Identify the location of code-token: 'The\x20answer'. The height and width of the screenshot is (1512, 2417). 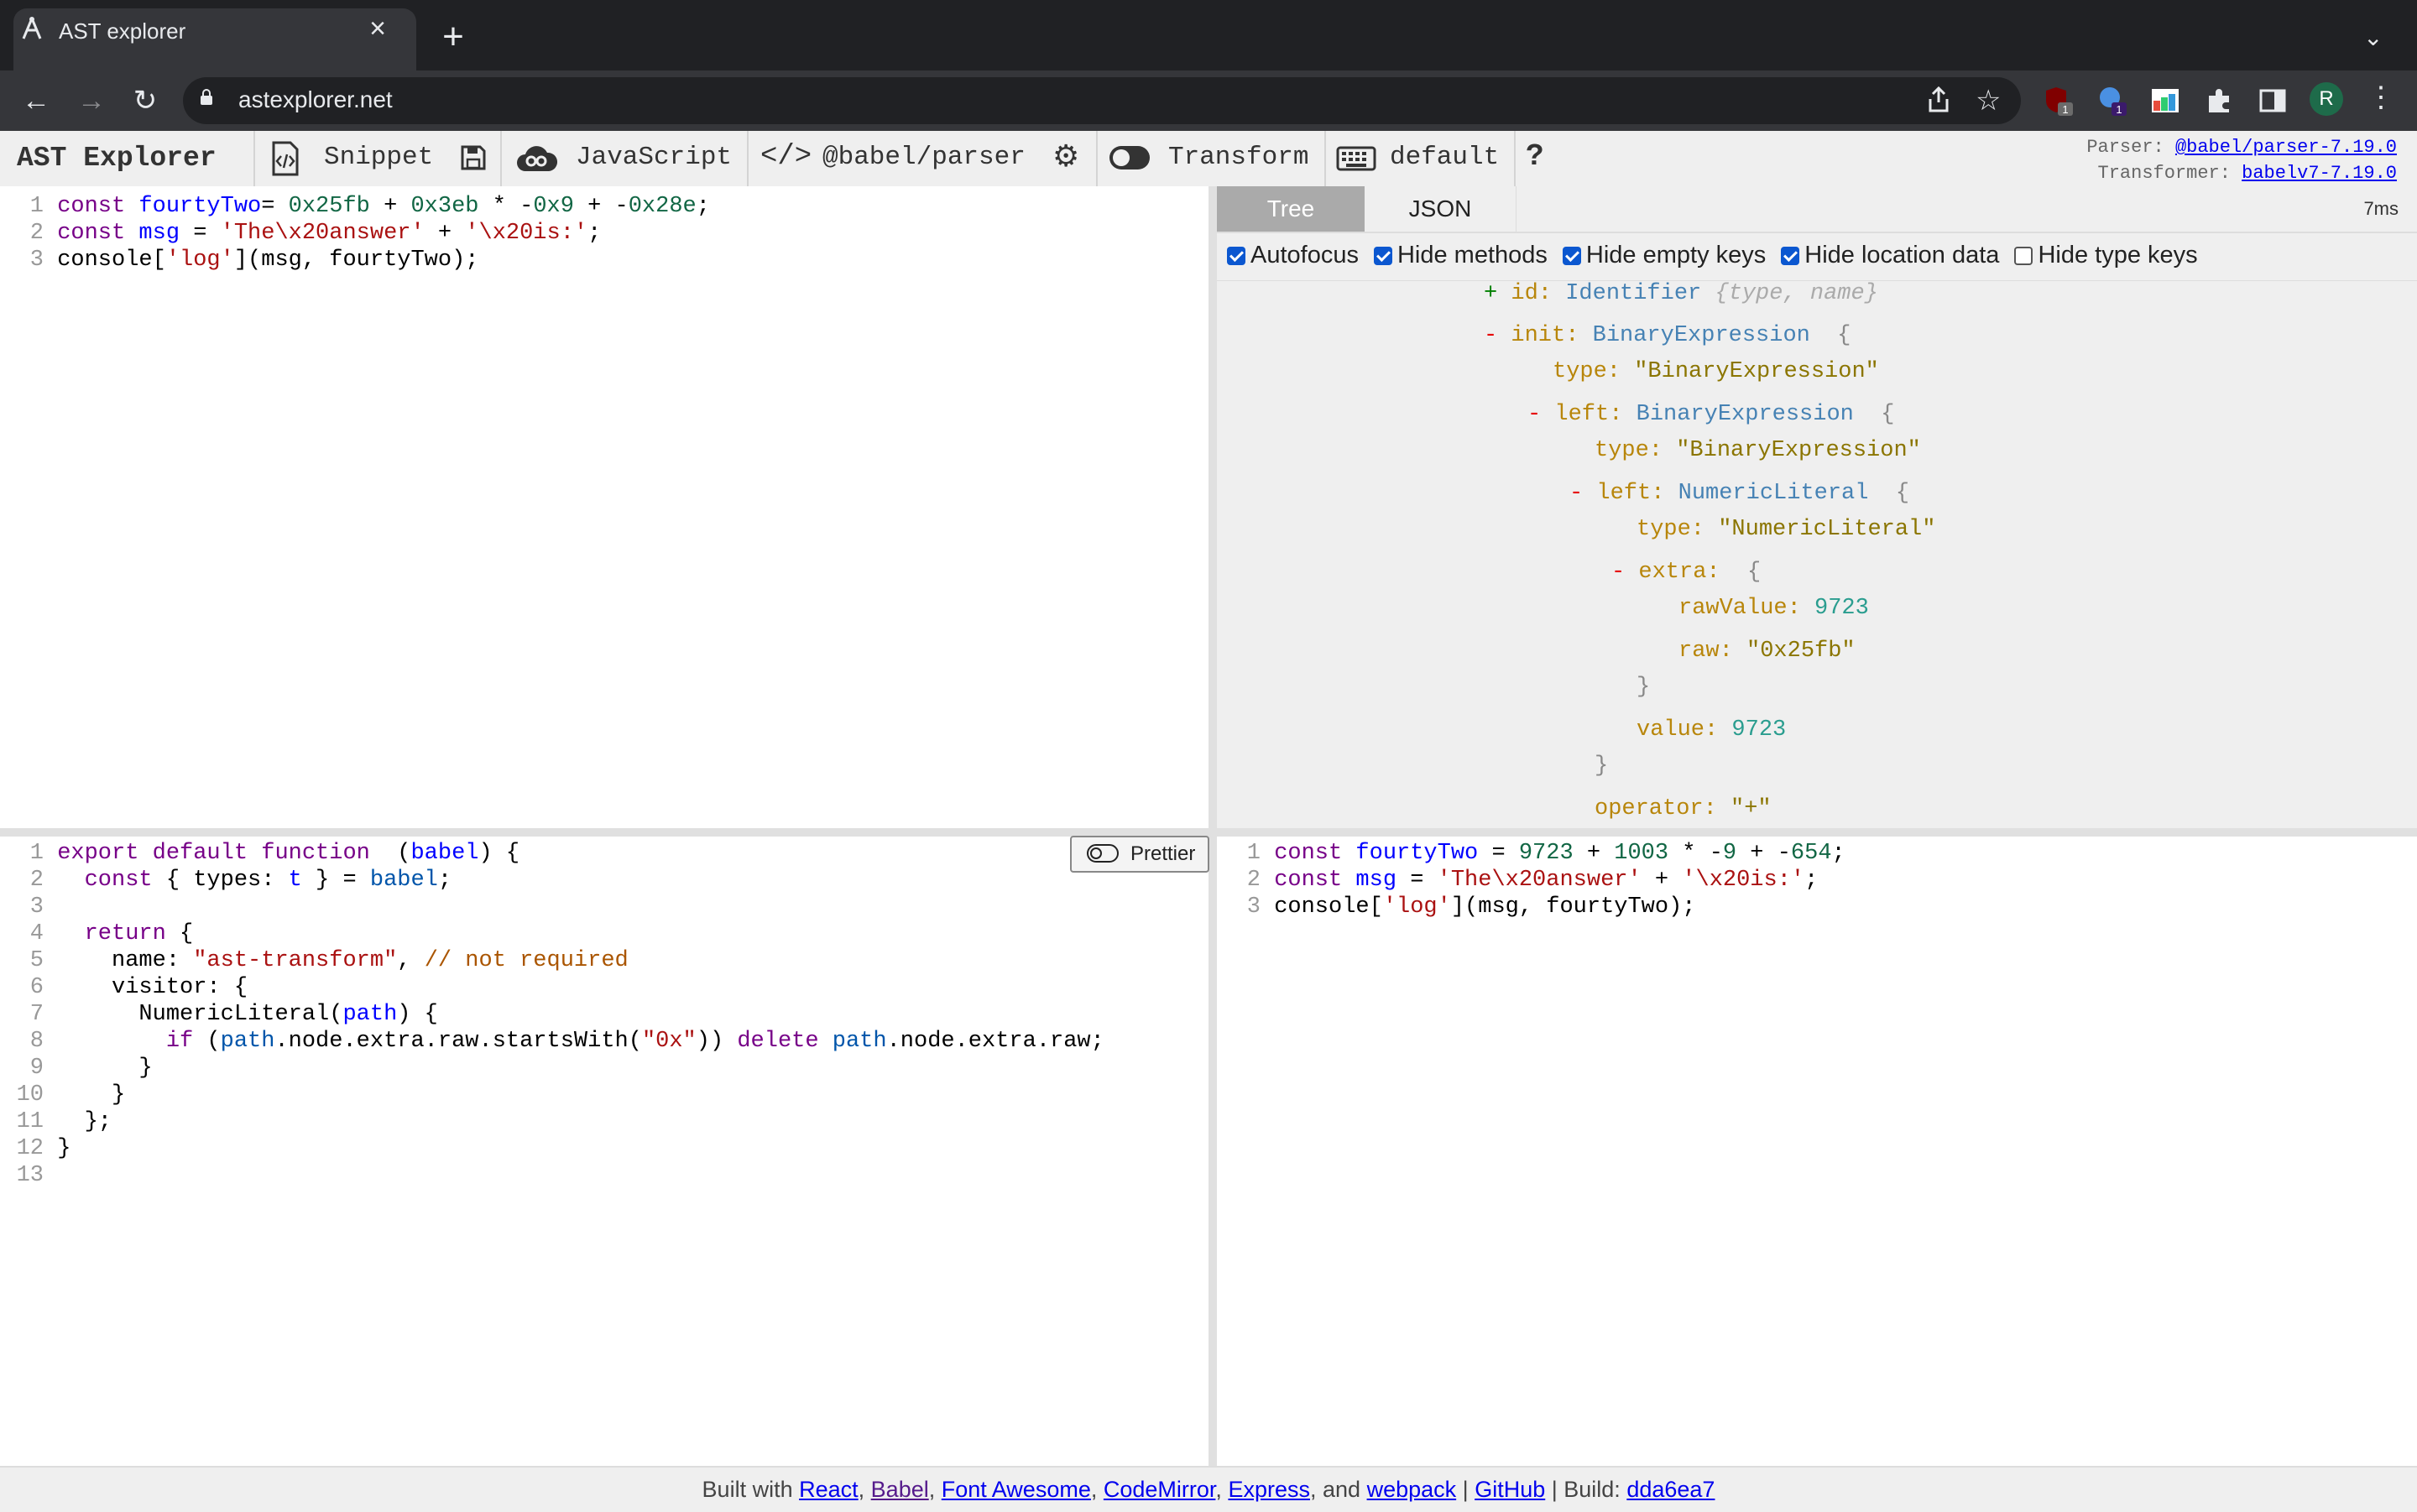
(1539, 880).